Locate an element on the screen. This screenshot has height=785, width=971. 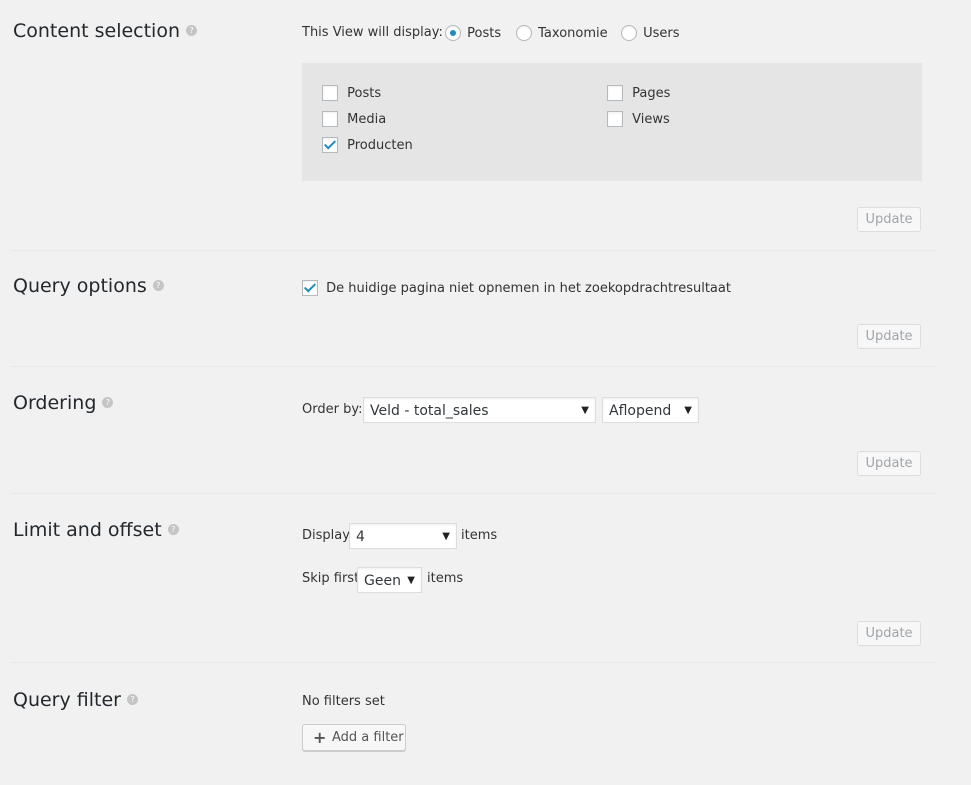
order-by-label: Order by: is located at coordinates (332, 409).